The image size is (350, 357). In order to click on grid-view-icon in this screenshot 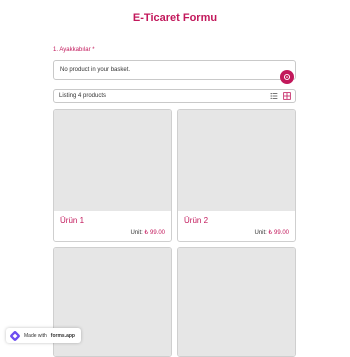, I will do `click(287, 96)`.